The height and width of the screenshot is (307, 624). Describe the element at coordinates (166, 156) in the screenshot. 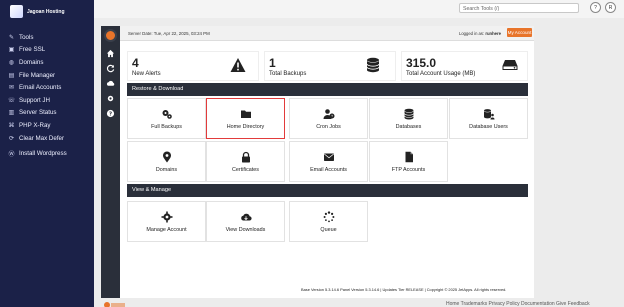

I see `map-pin-icon` at that location.